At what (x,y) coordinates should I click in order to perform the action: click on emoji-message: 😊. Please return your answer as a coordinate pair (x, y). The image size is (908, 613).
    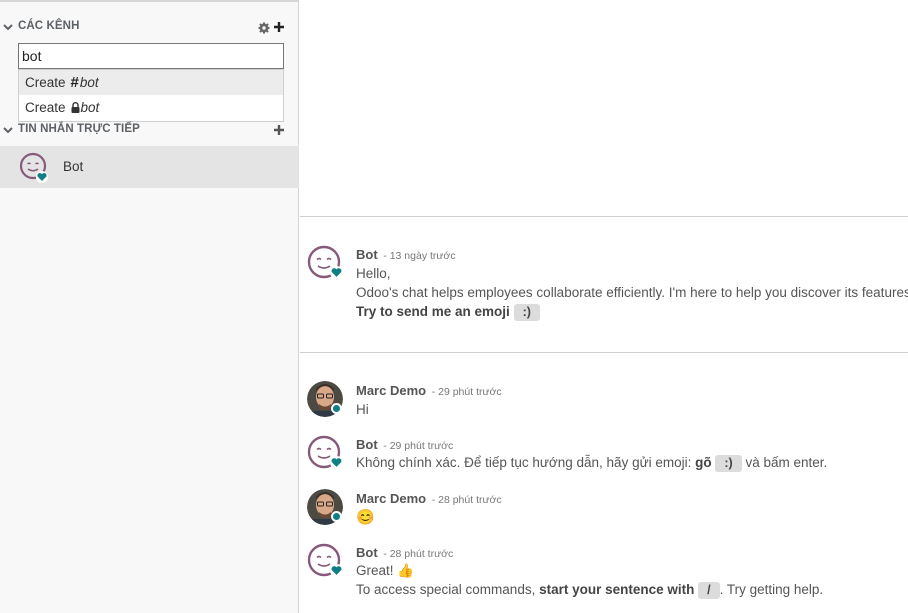
    Looking at the image, I should click on (365, 517).